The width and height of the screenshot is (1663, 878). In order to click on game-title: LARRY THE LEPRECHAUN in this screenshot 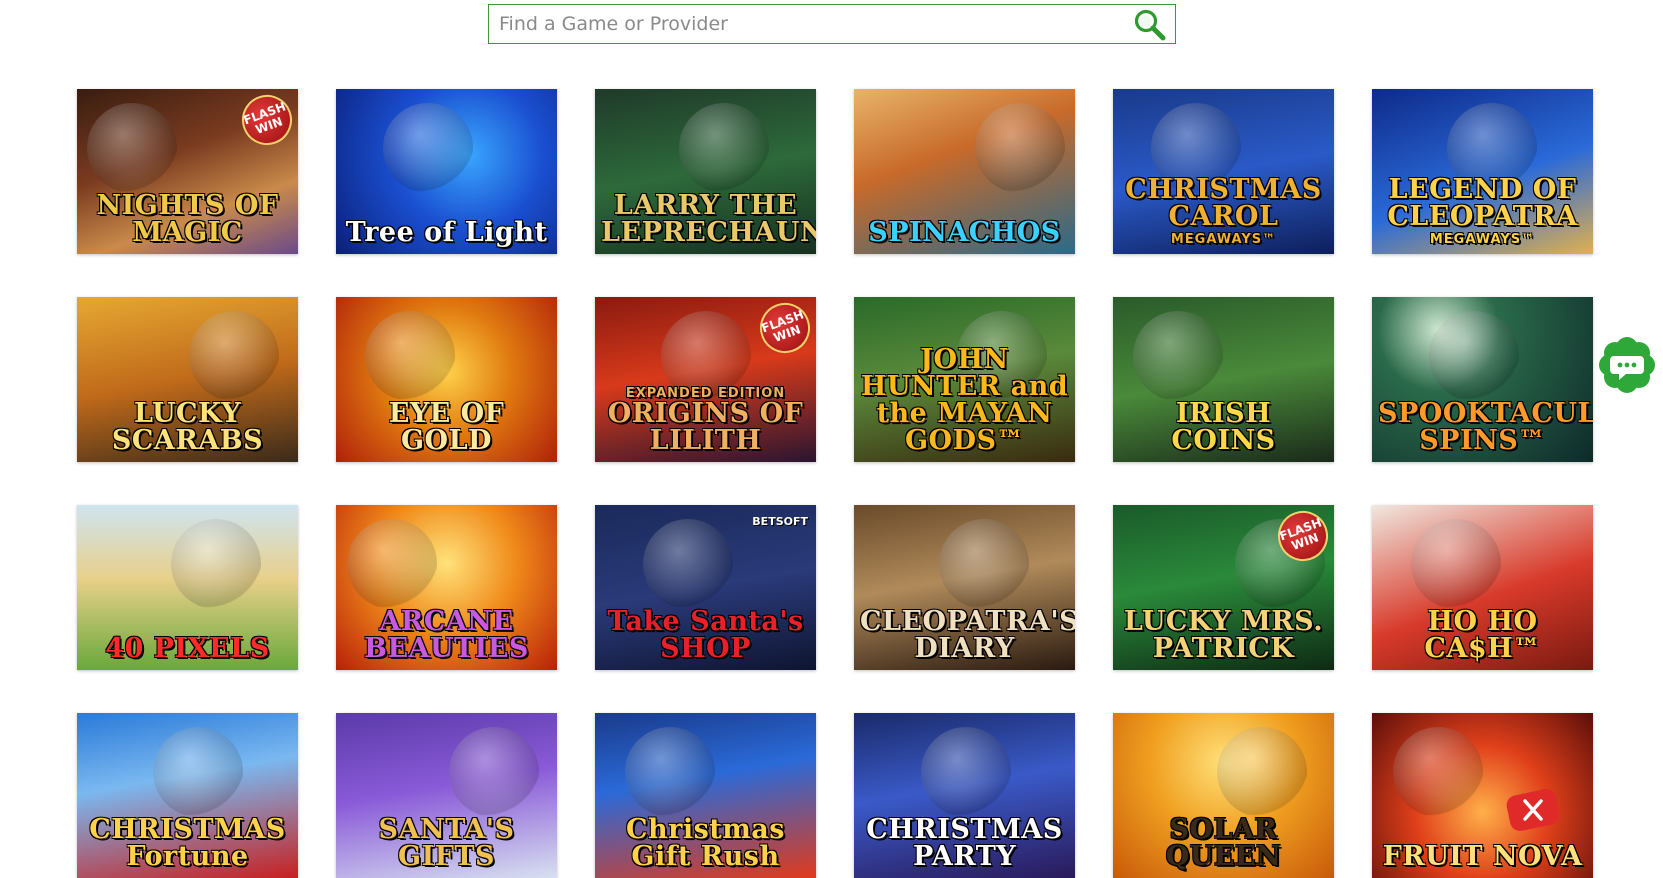, I will do `click(708, 219)`.